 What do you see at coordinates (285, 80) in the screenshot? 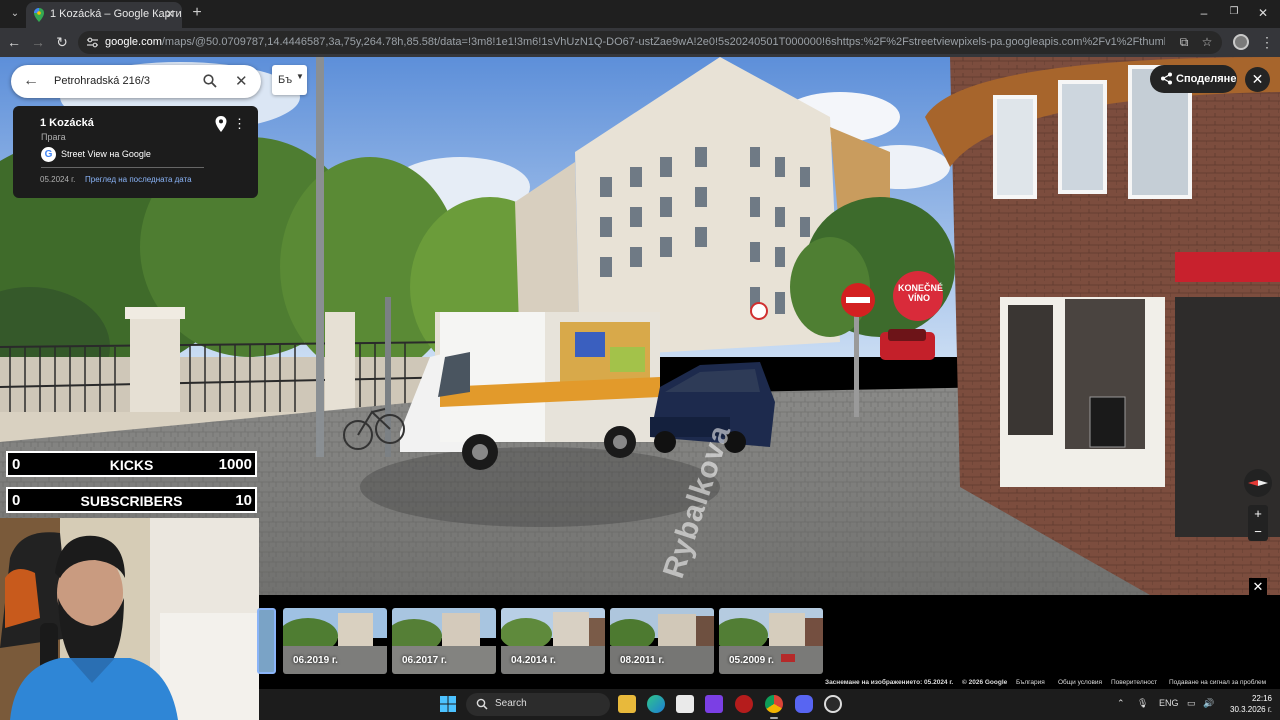
I see `language-label: Бъ` at bounding box center [285, 80].